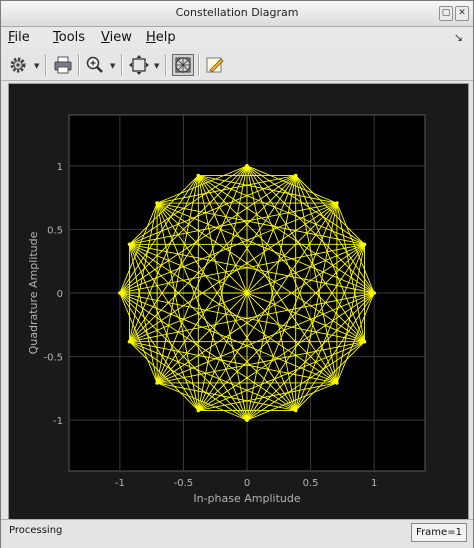 The image size is (474, 548). I want to click on gear-dropdown-icon: ▼, so click(36, 66).